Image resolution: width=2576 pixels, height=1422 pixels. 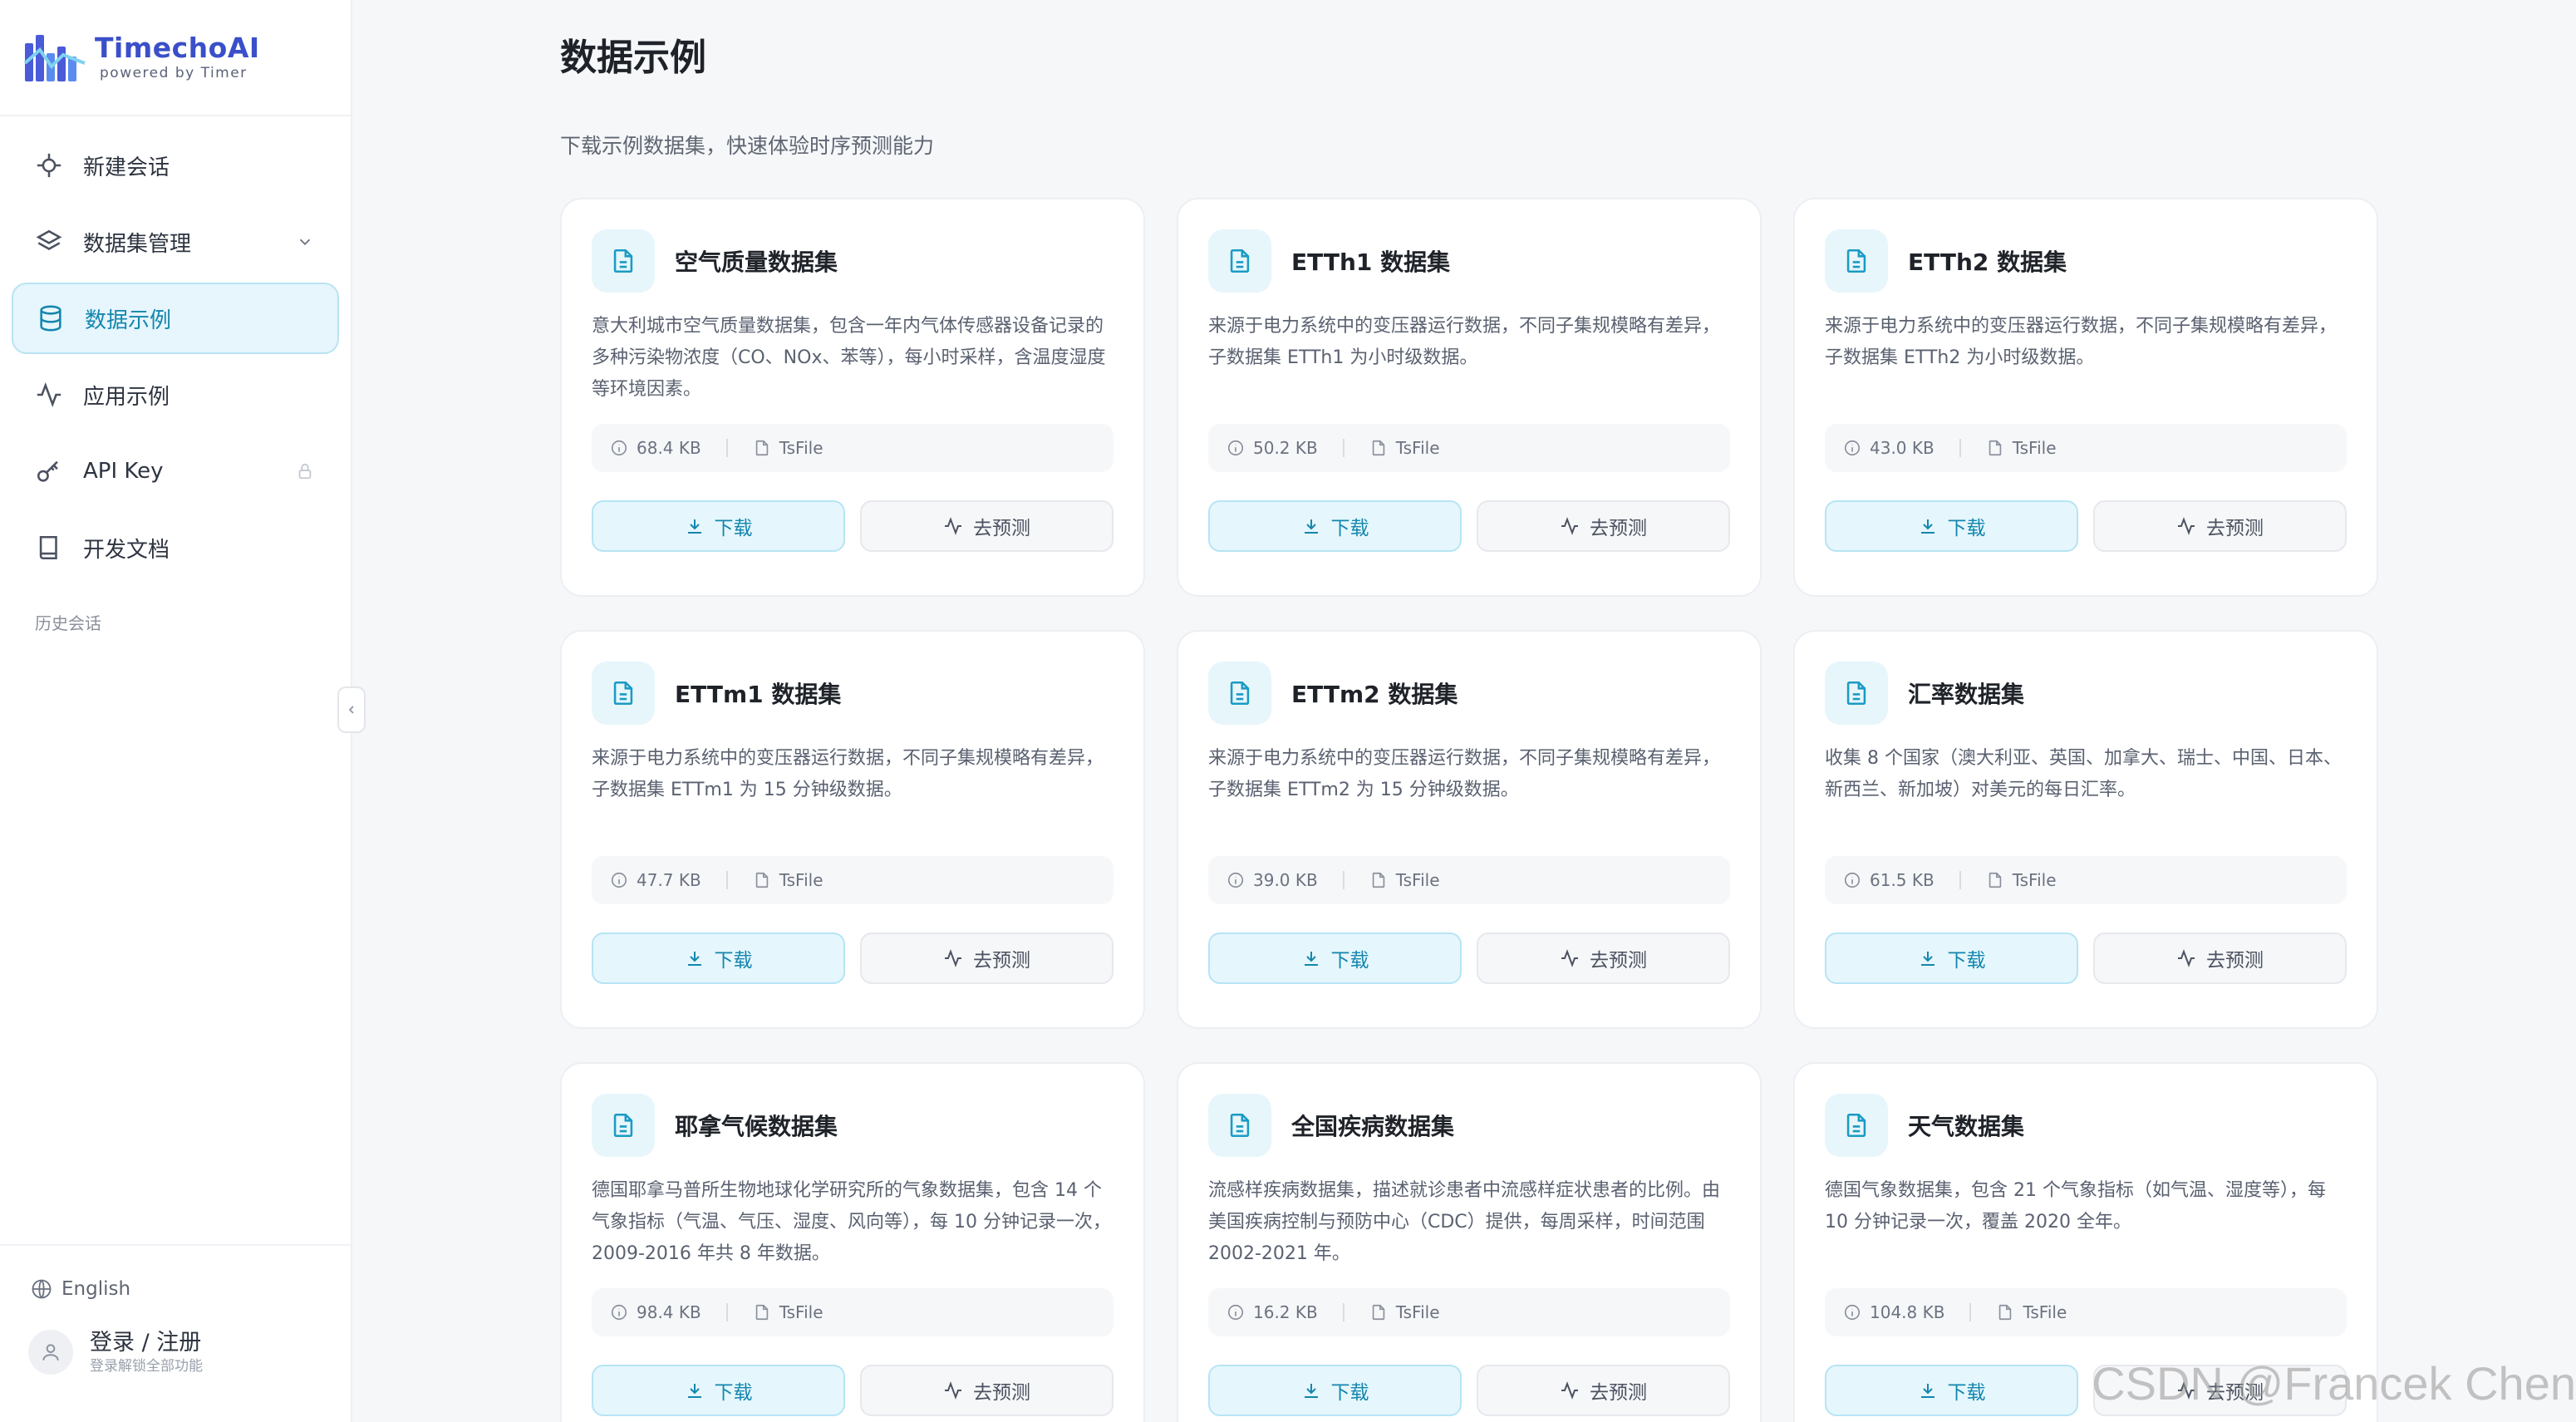 What do you see at coordinates (1469, 448) in the screenshot?
I see `card-meta: 50.2 KB TsFile` at bounding box center [1469, 448].